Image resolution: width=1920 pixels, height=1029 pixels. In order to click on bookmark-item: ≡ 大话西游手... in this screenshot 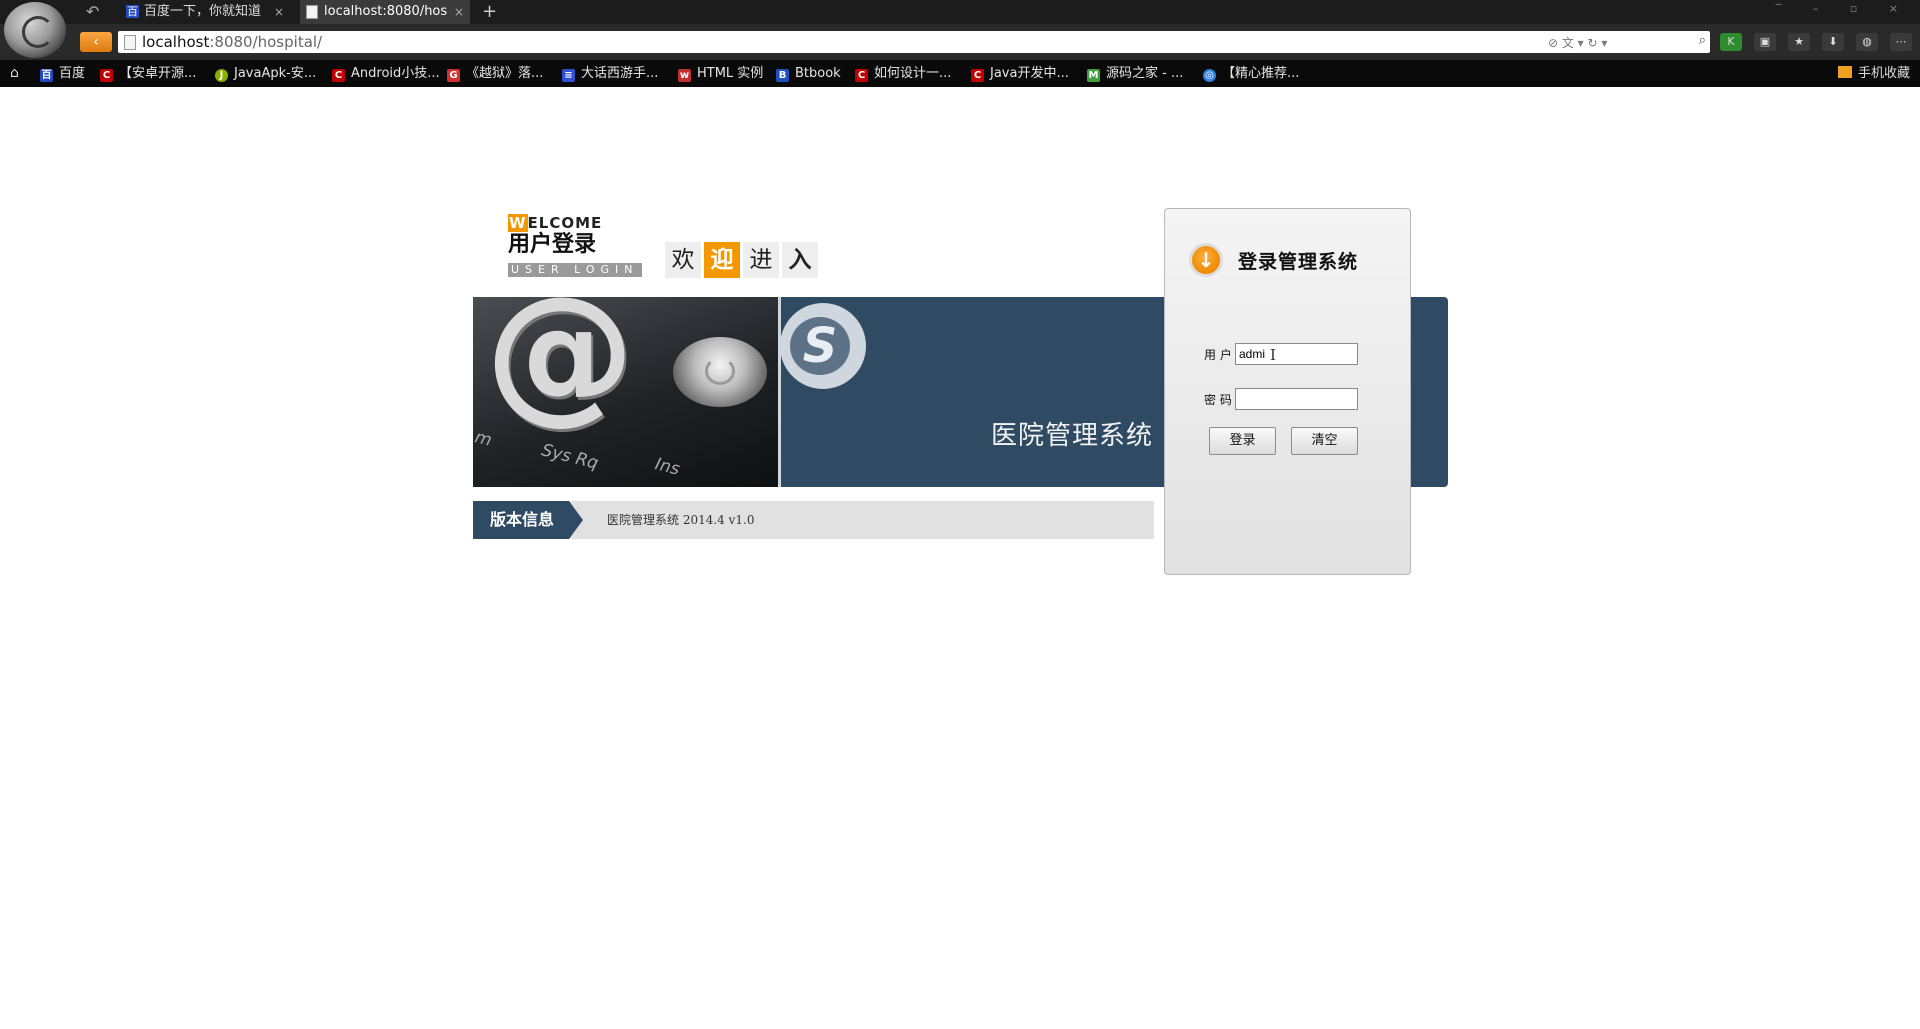, I will do `click(610, 73)`.